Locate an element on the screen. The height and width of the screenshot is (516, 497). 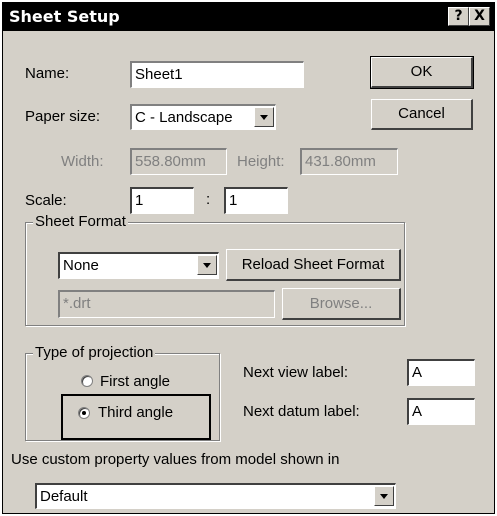
reload-sheet-format-button: Reload Sheet Format is located at coordinates (313, 265).